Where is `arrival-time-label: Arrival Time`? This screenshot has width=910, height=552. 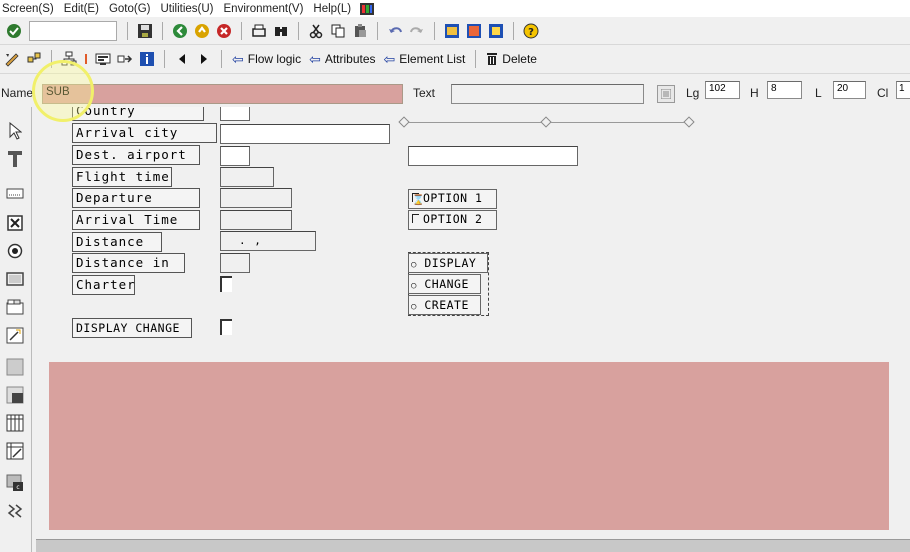 arrival-time-label: Arrival Time is located at coordinates (136, 220).